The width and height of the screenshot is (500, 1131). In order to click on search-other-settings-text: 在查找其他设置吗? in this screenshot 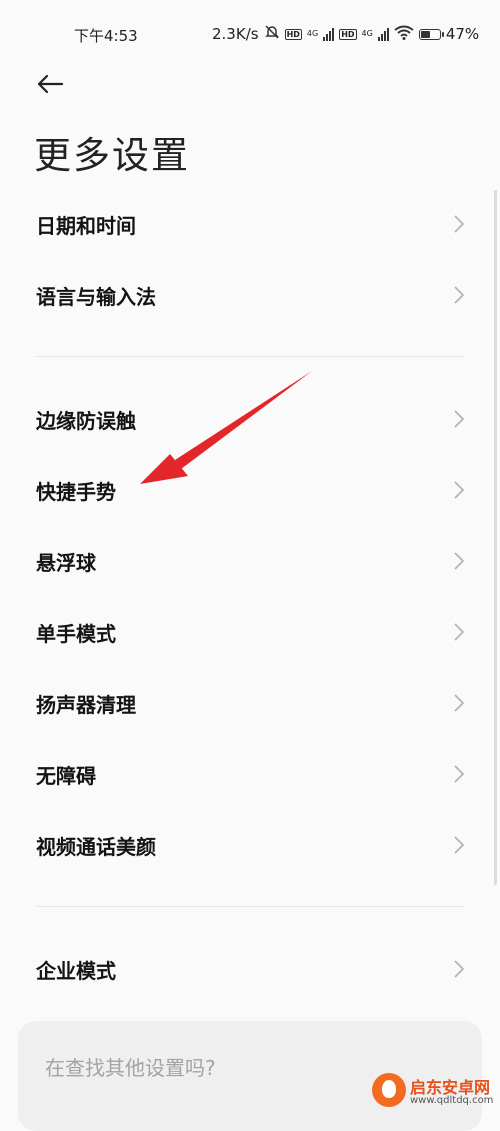, I will do `click(130, 1068)`.